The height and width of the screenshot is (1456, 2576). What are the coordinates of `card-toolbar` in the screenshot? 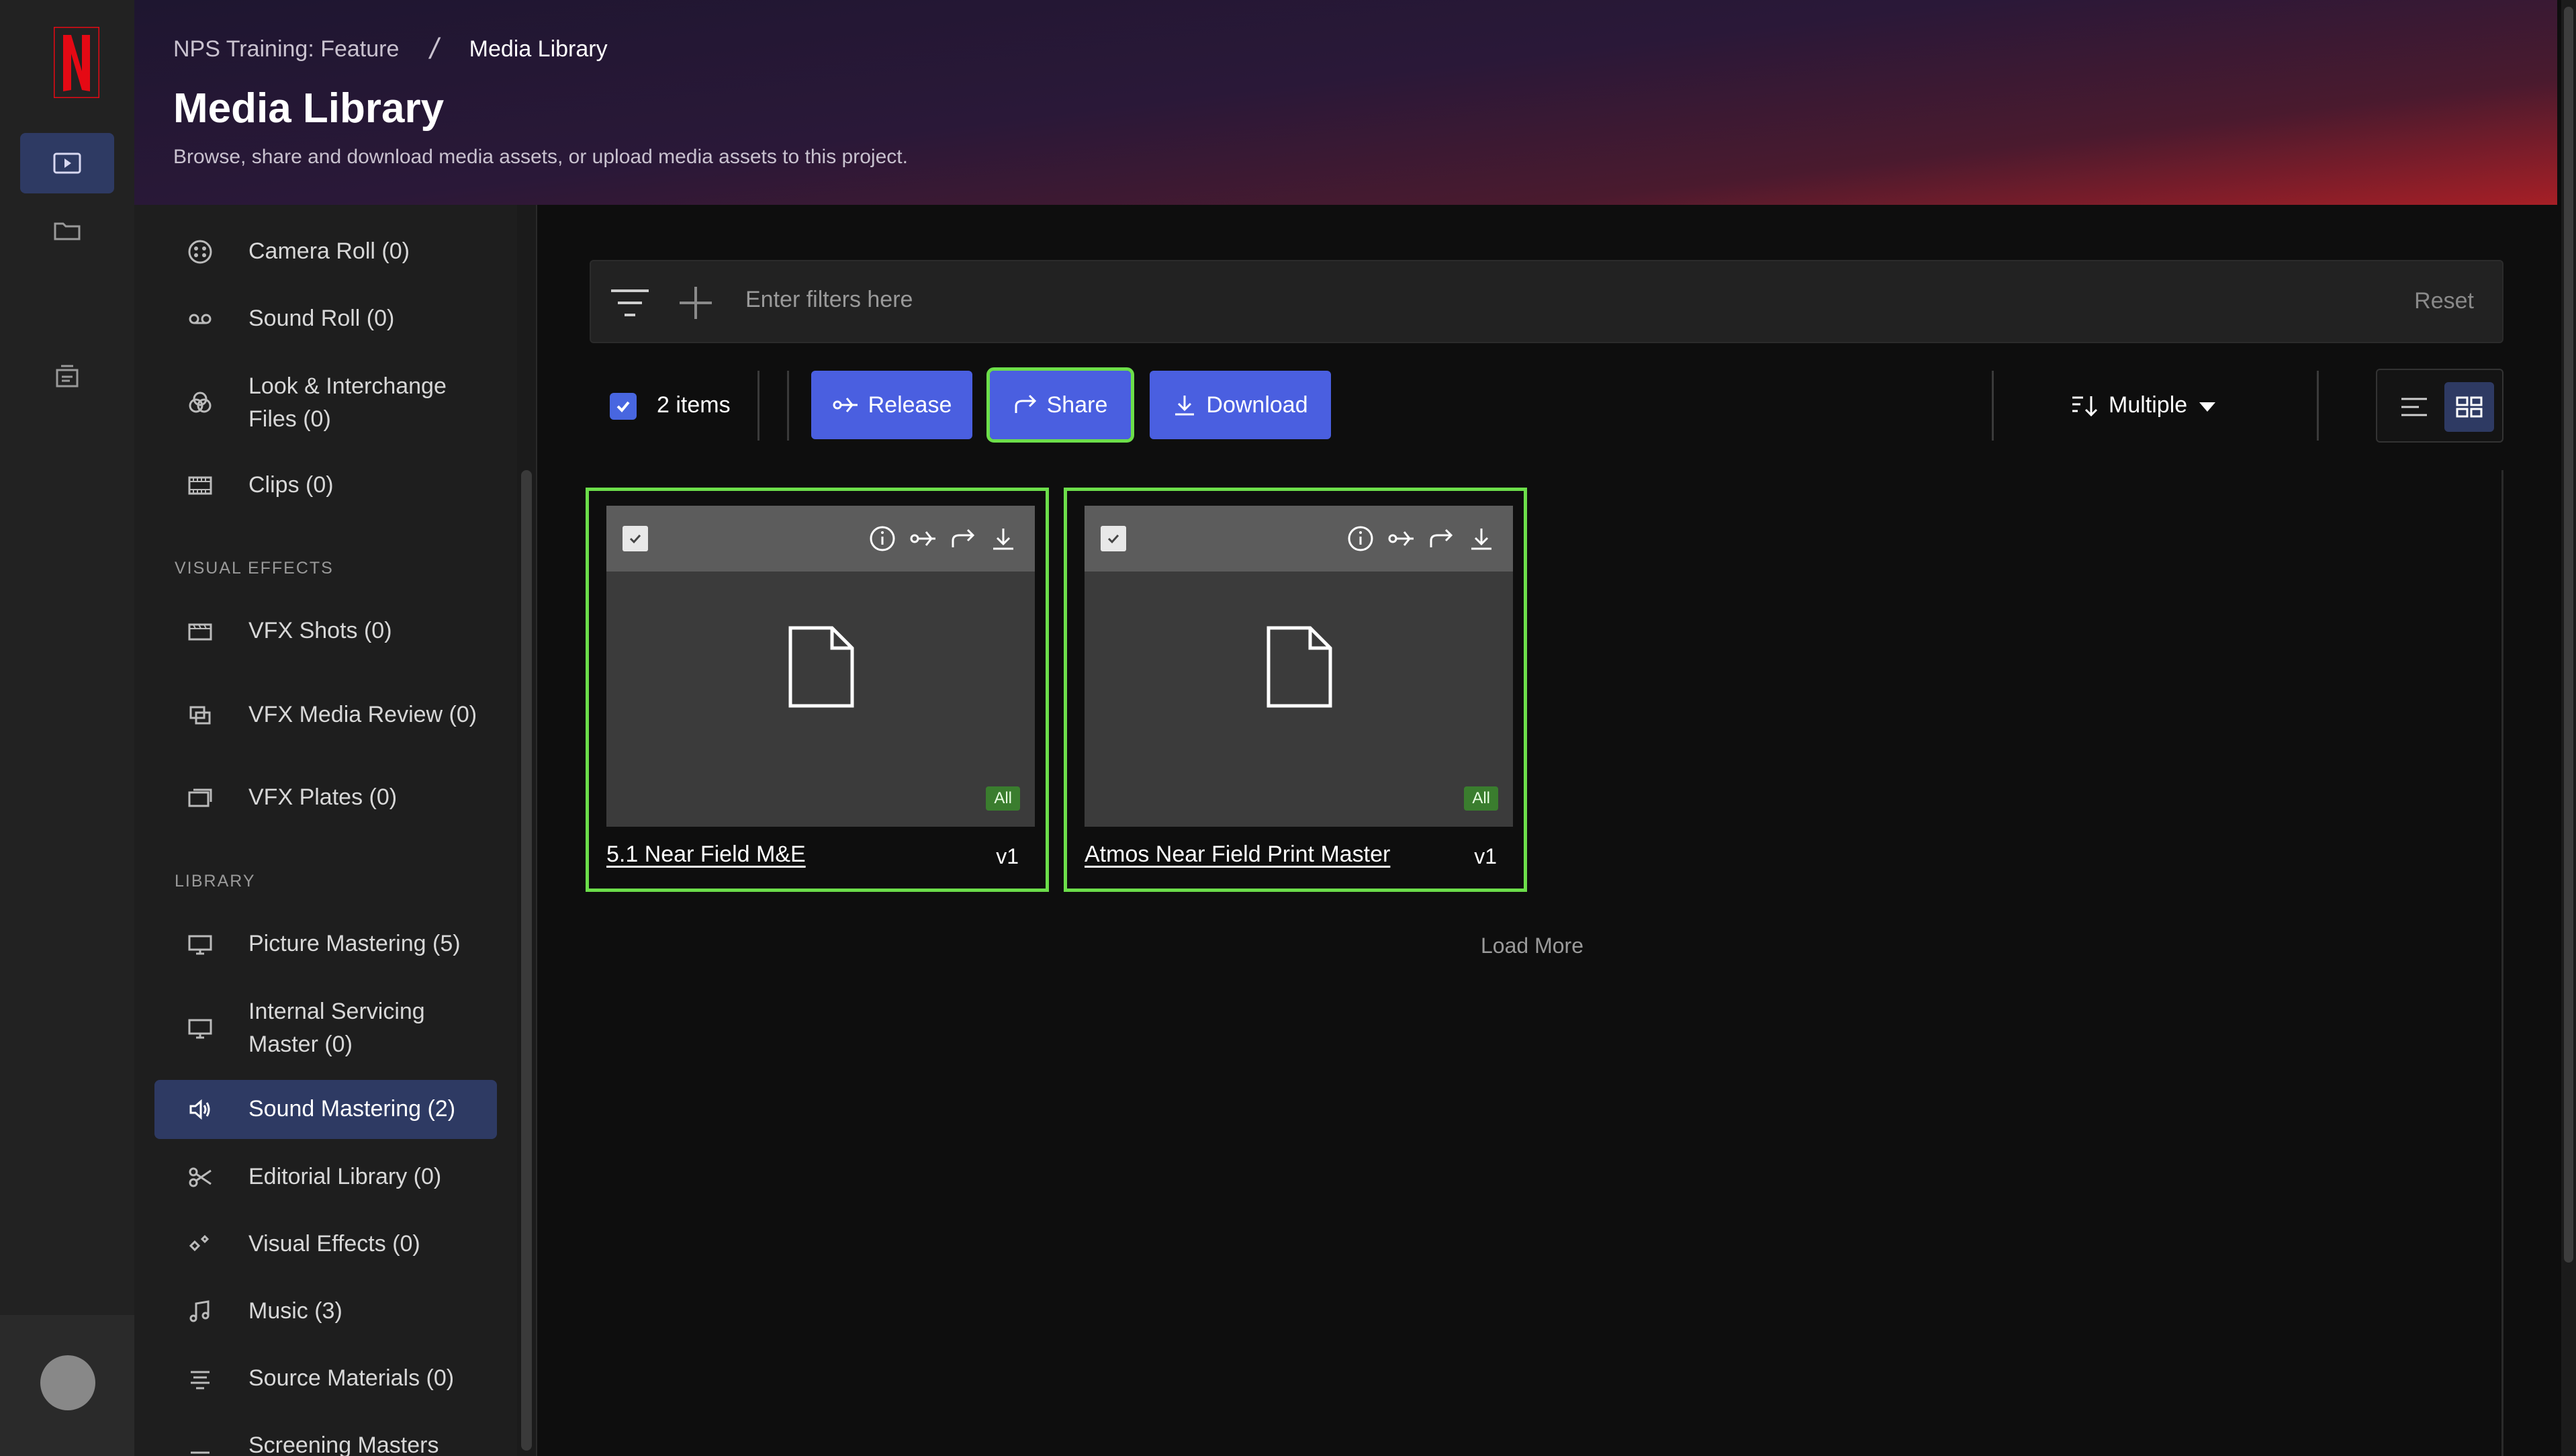 It's located at (820, 539).